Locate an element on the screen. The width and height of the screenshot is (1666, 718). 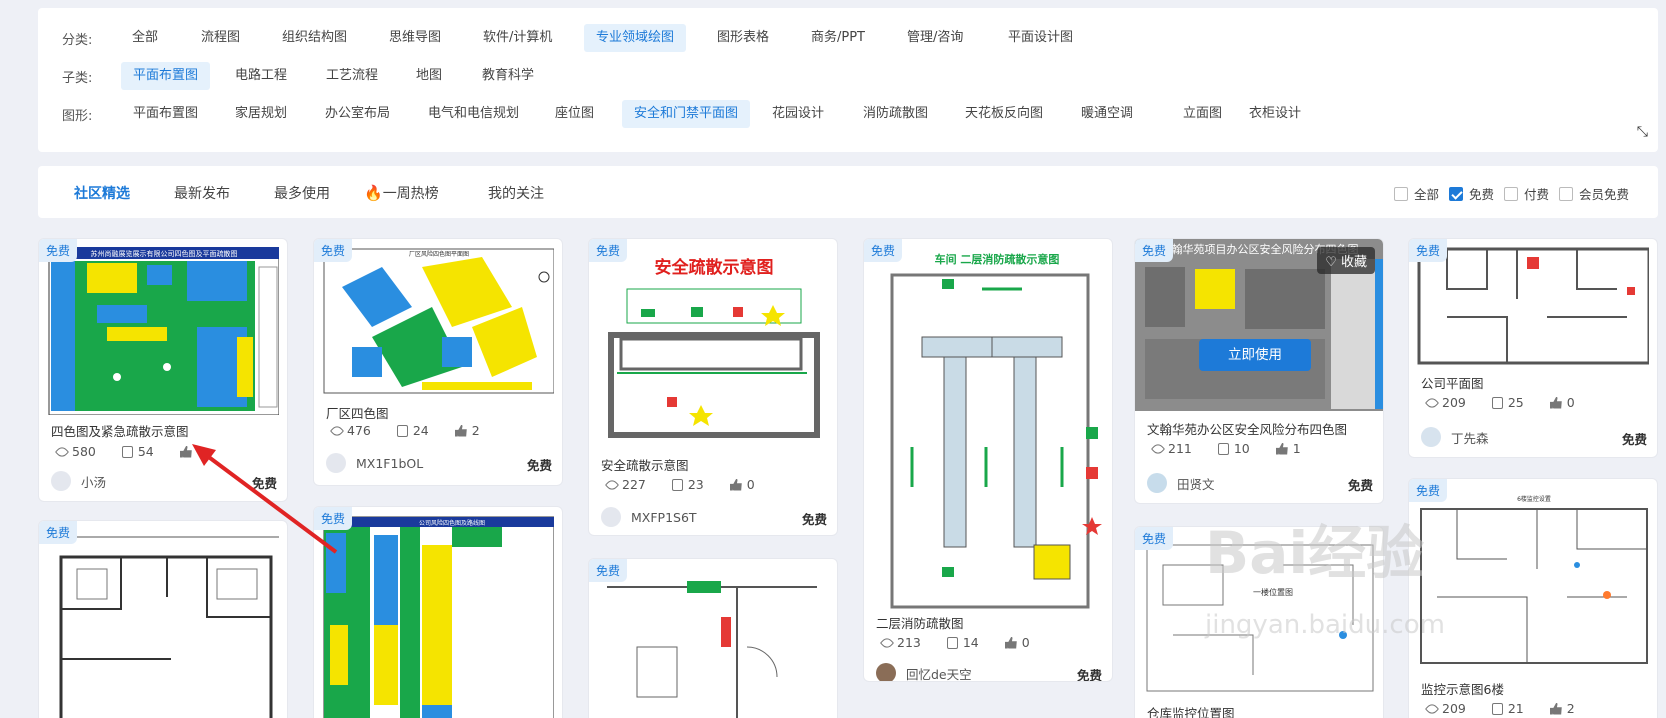
filter-free-checkbox: 免费 is located at coordinates (1471, 193).